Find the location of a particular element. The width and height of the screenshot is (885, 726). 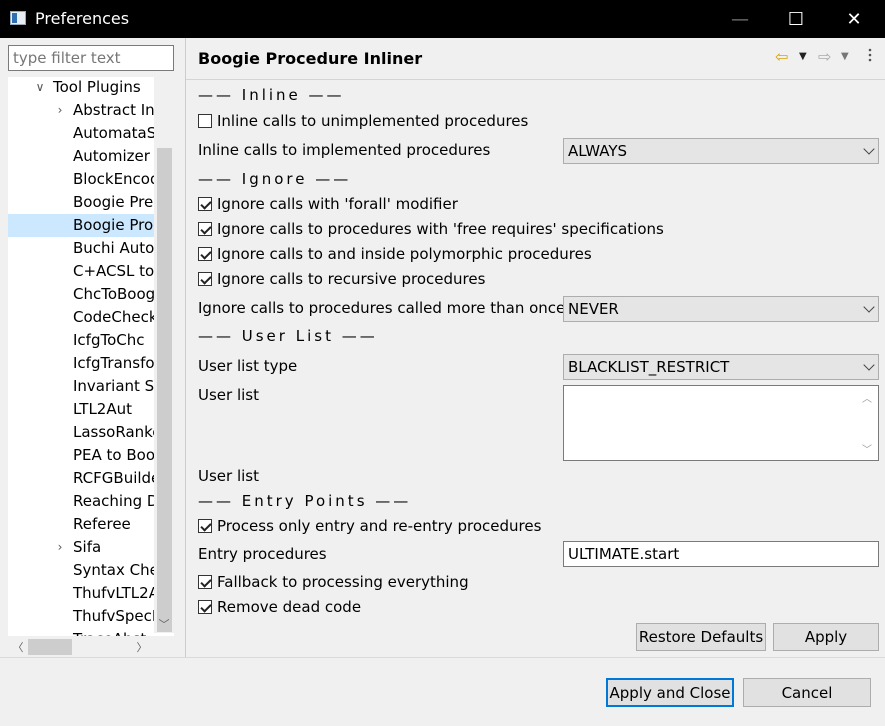

tree-item: Syntax Che is located at coordinates (81, 570).